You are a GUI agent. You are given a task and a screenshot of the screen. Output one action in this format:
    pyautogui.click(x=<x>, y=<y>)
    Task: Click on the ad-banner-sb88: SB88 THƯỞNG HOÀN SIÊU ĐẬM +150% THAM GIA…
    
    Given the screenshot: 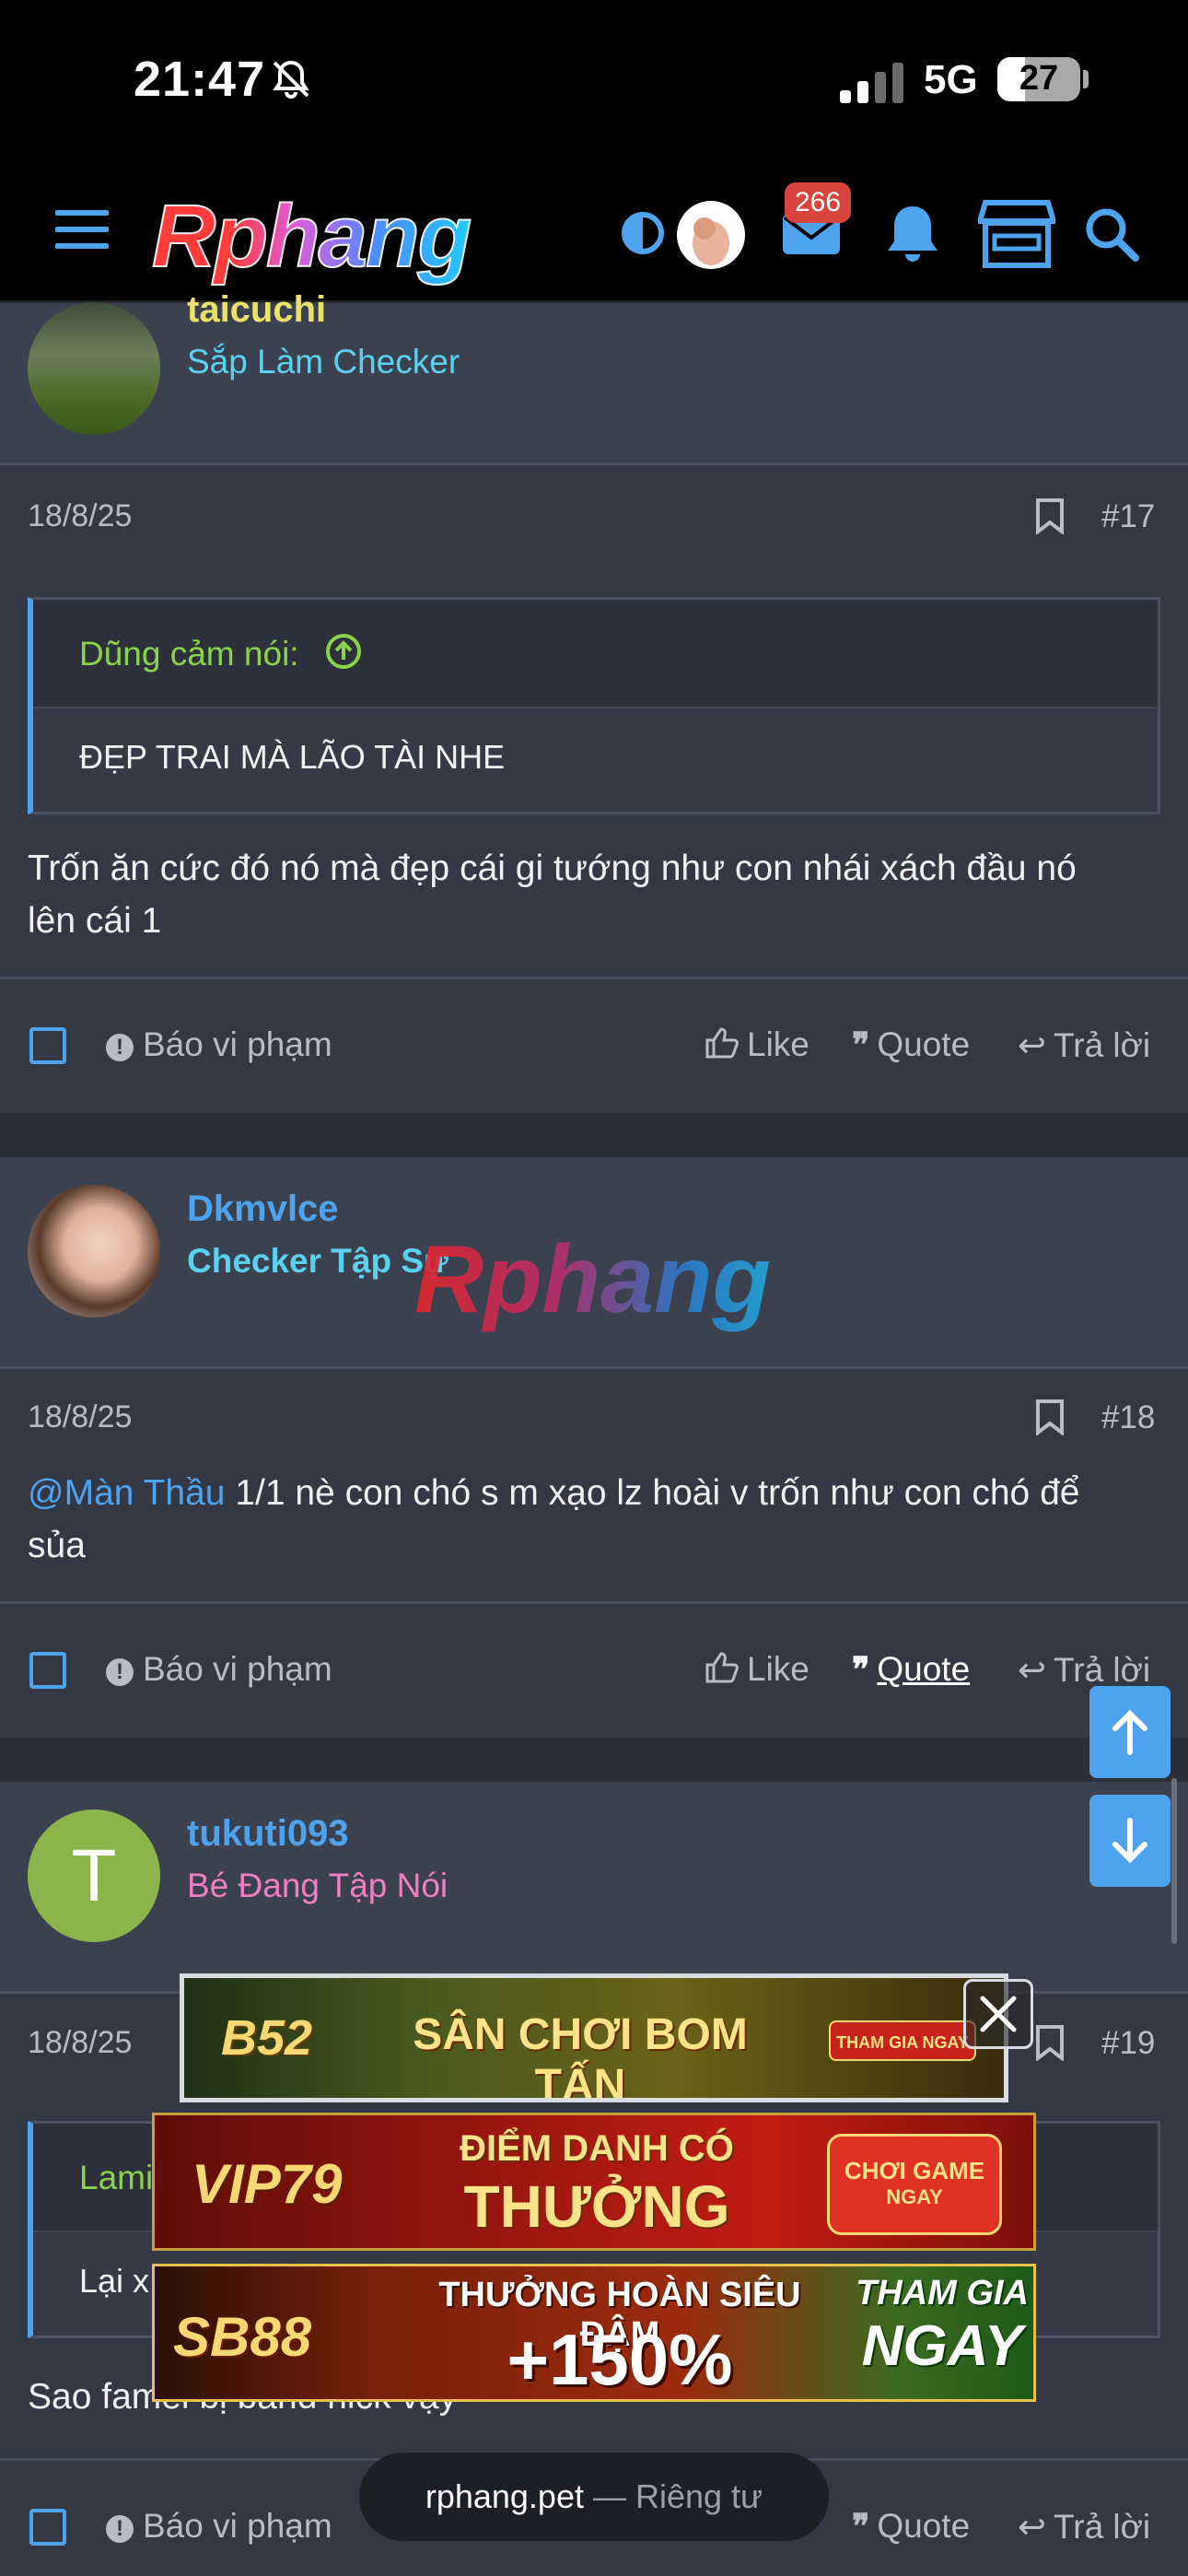 What is the action you would take?
    pyautogui.click(x=594, y=2333)
    